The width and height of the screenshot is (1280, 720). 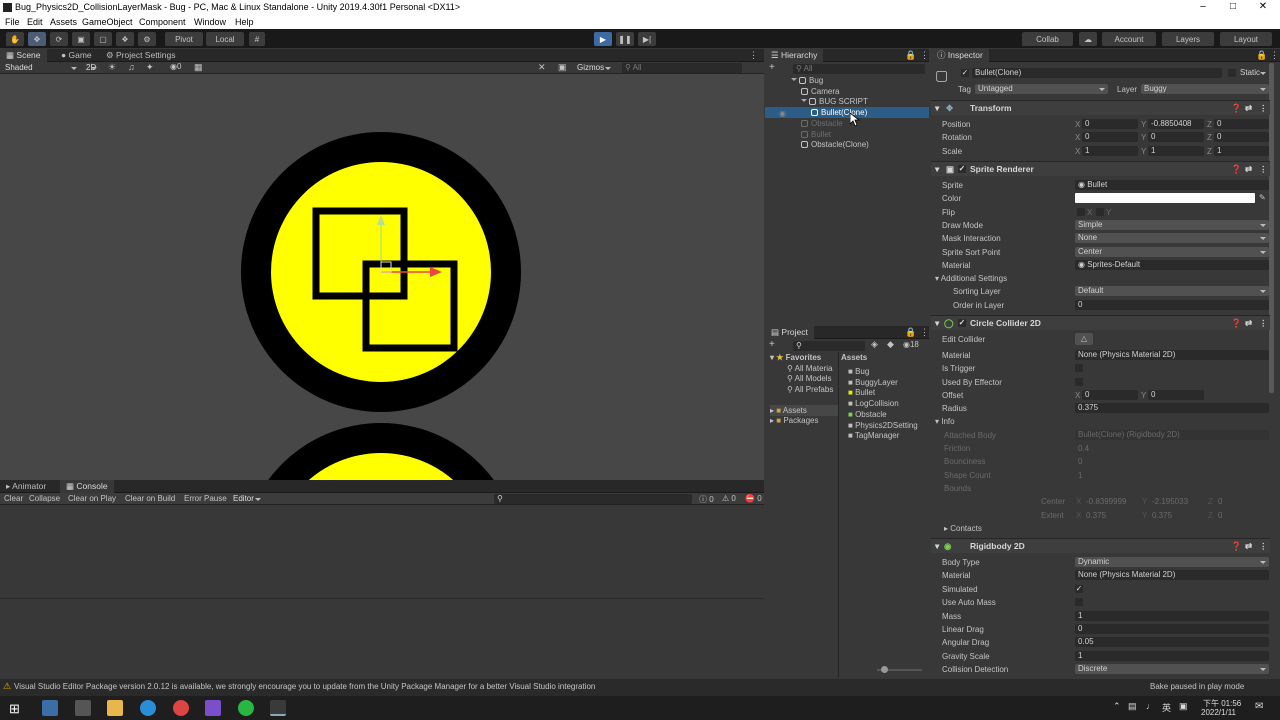 I want to click on transform-x-input: 0, so click(x=1110, y=124).